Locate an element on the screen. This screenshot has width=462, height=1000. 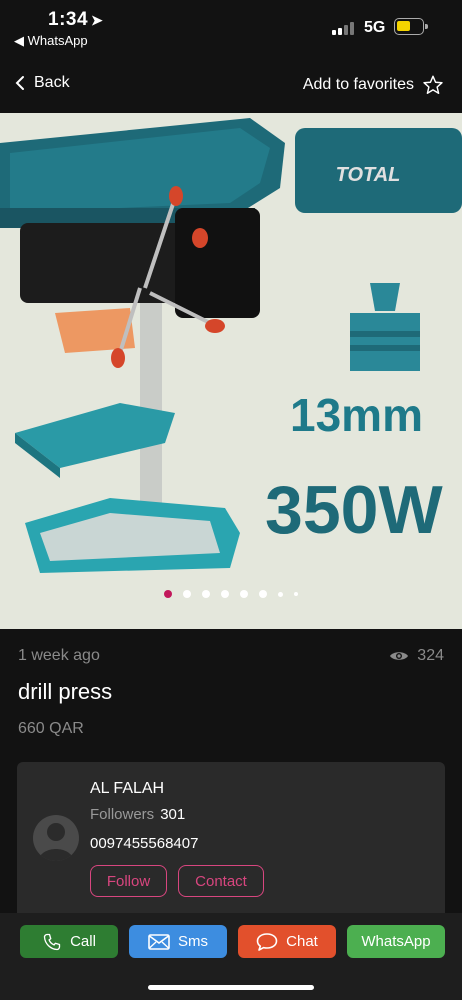
chevron-left-icon is located at coordinates (19, 83).